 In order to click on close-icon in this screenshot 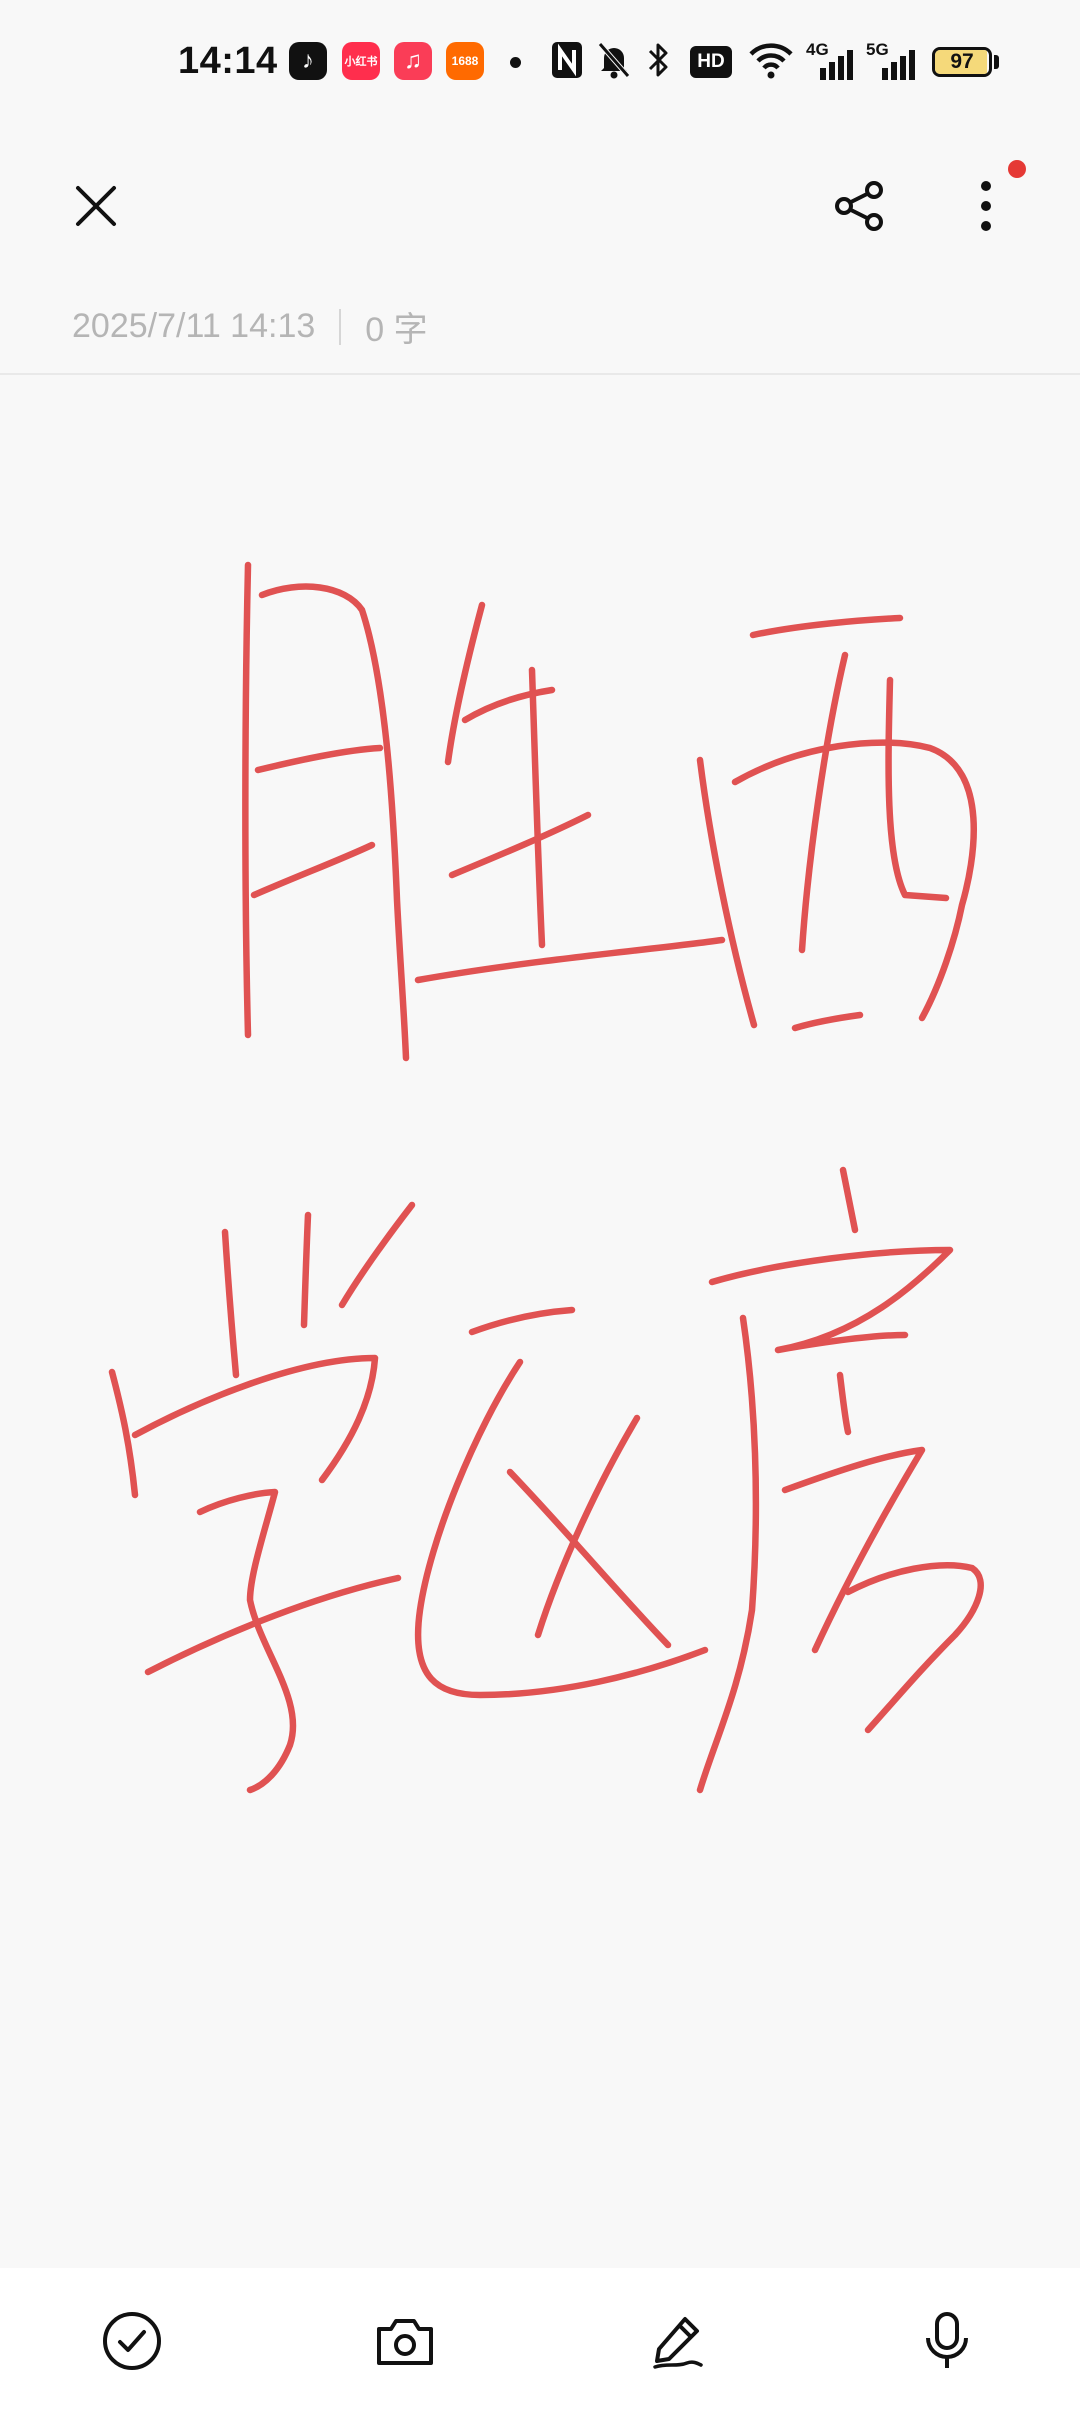, I will do `click(96, 206)`.